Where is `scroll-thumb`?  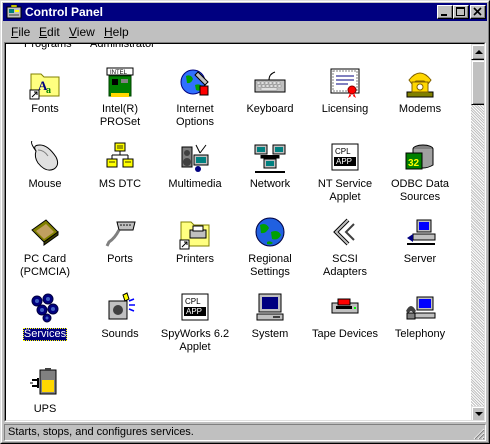
scroll-thumb is located at coordinates (477, 82).